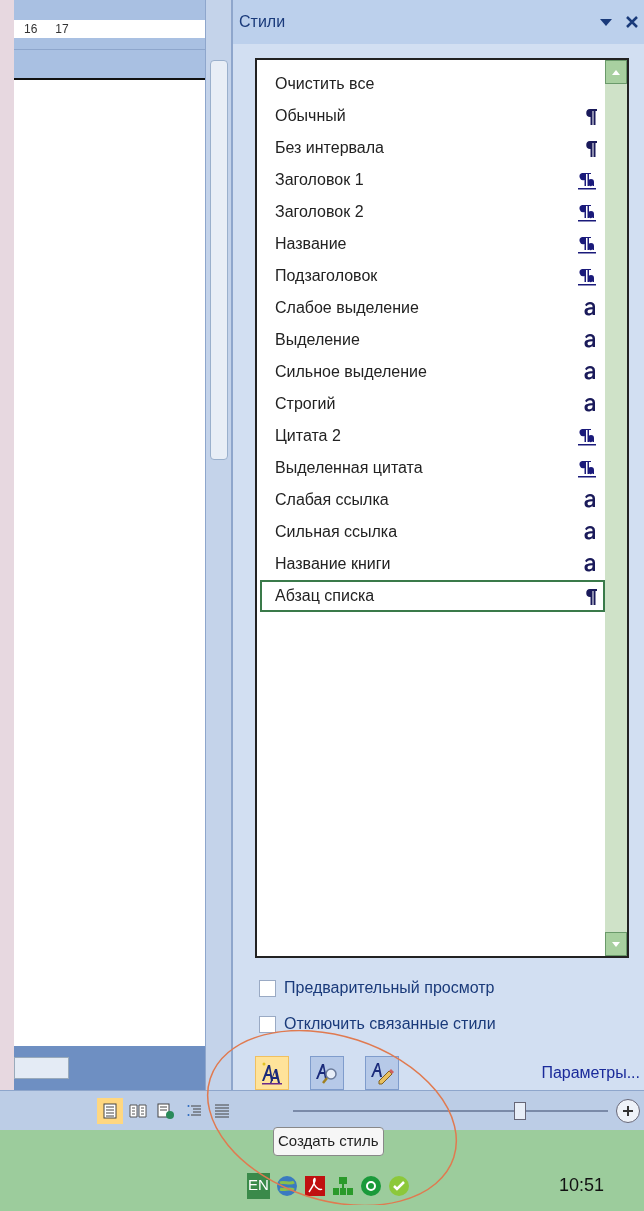 This screenshot has height=1211, width=644. I want to click on manage-styles-icon, so click(382, 1073).